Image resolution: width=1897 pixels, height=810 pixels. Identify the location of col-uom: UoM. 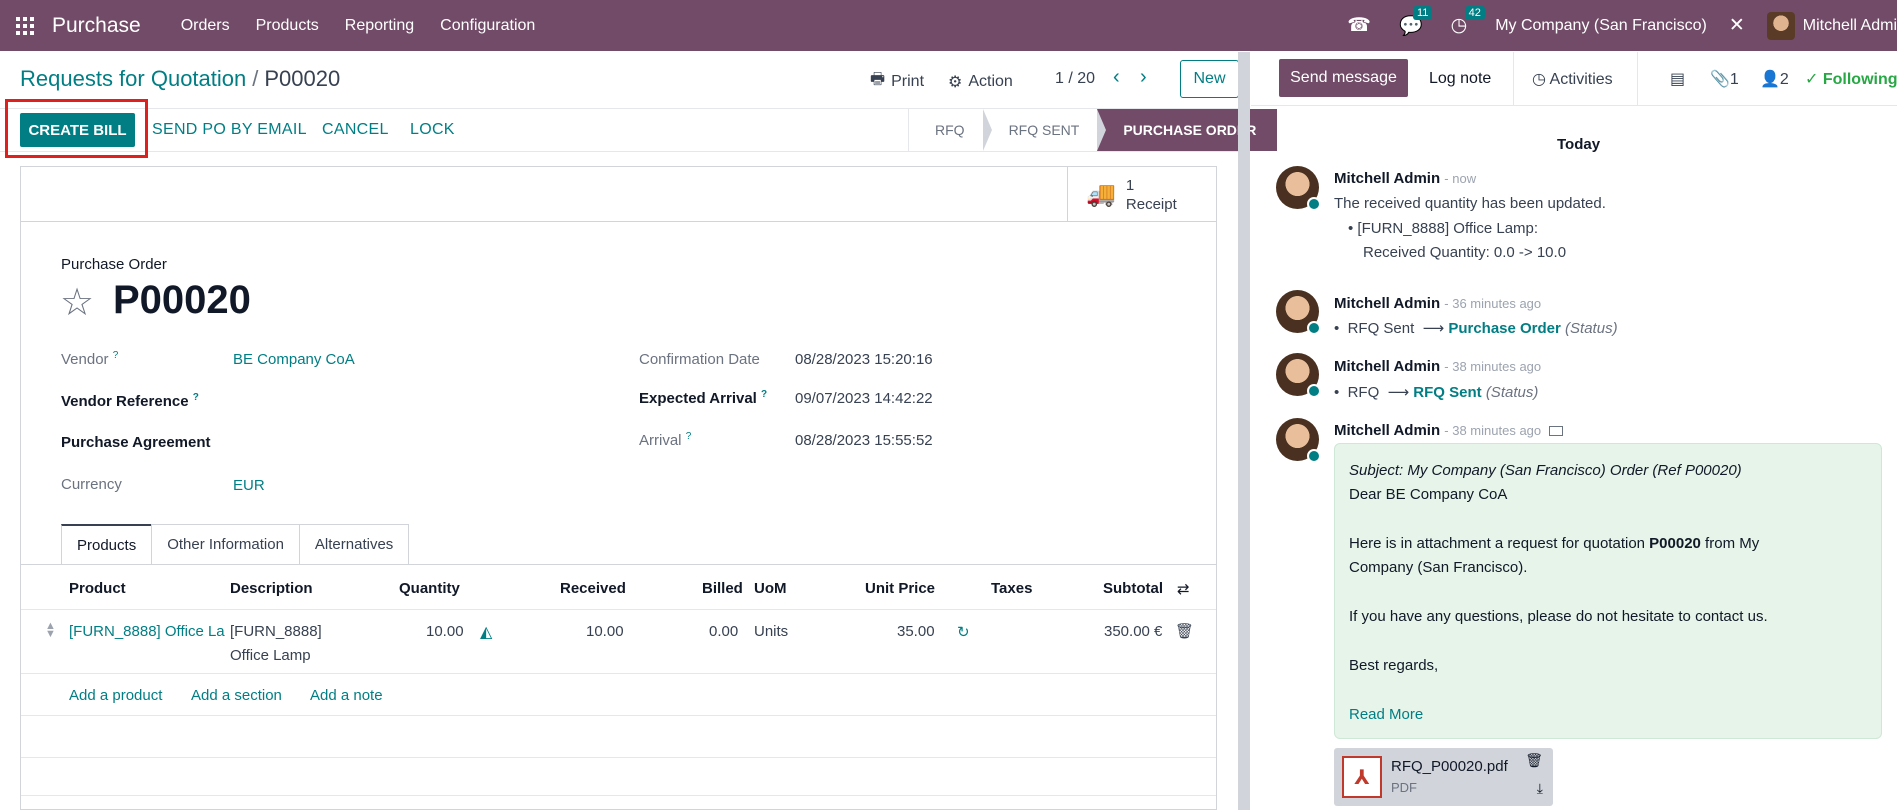
(770, 588).